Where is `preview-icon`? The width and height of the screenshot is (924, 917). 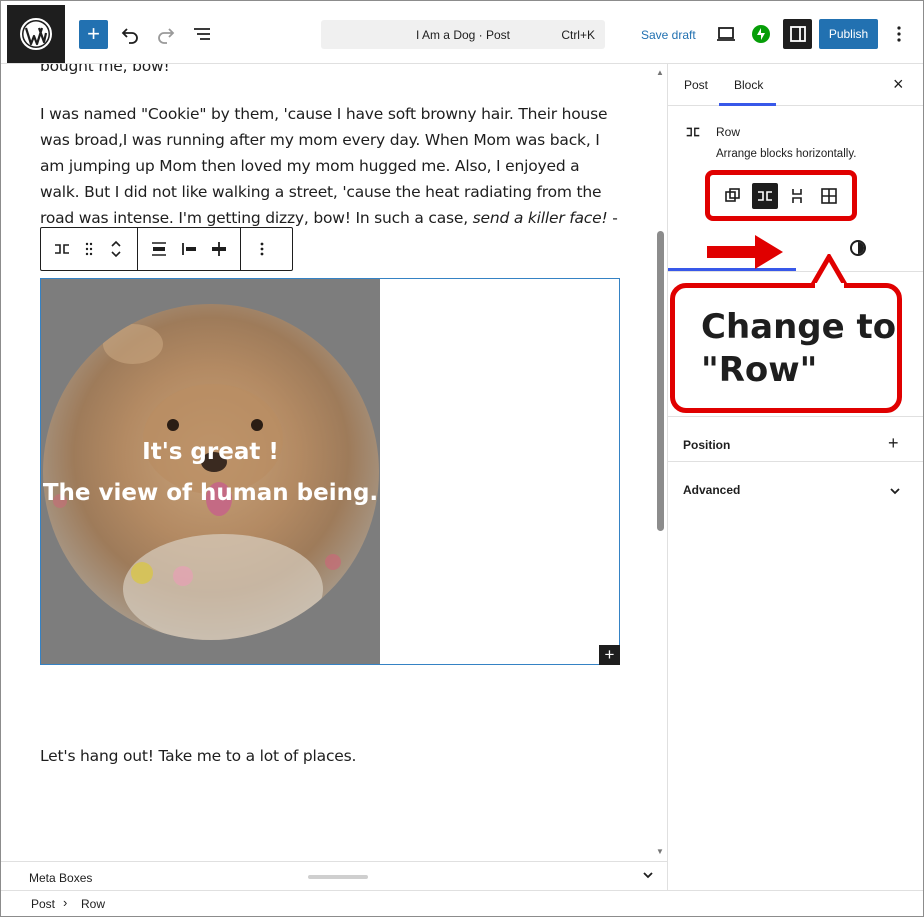
preview-icon is located at coordinates (726, 34).